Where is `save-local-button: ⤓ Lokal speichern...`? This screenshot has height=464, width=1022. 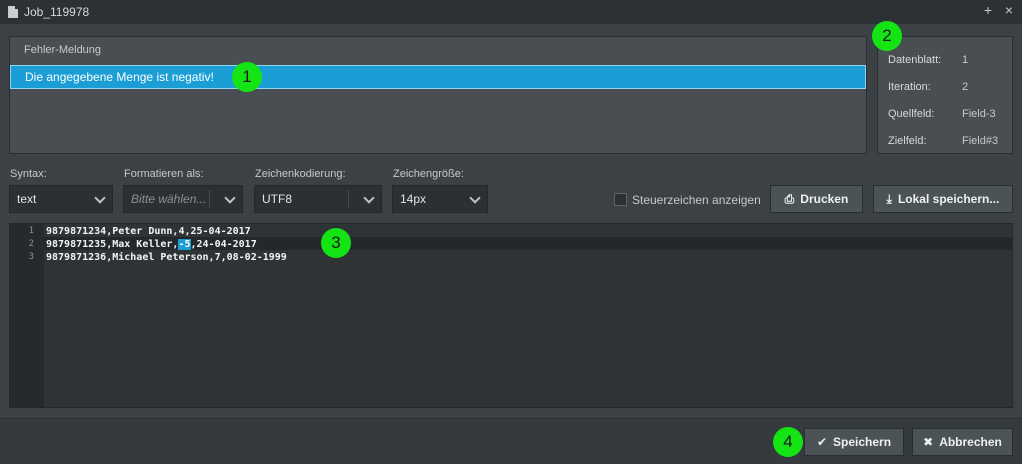
save-local-button: ⤓ Lokal speichern... is located at coordinates (943, 199).